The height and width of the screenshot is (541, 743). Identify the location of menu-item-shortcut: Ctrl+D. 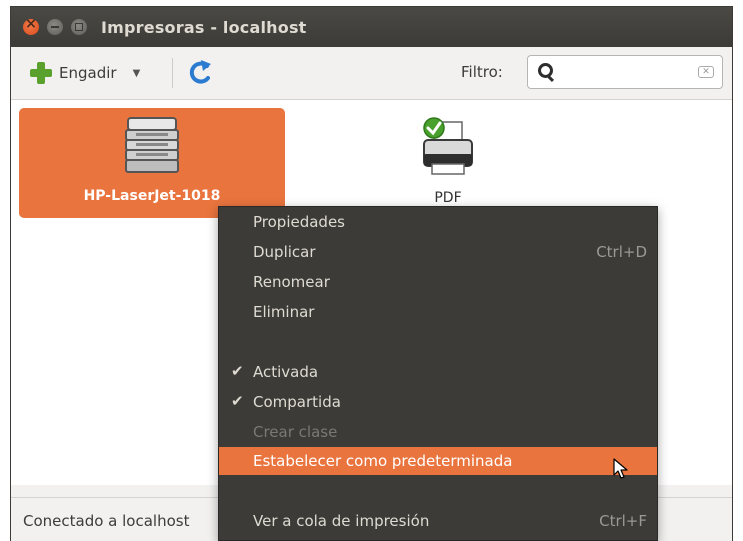
(621, 252).